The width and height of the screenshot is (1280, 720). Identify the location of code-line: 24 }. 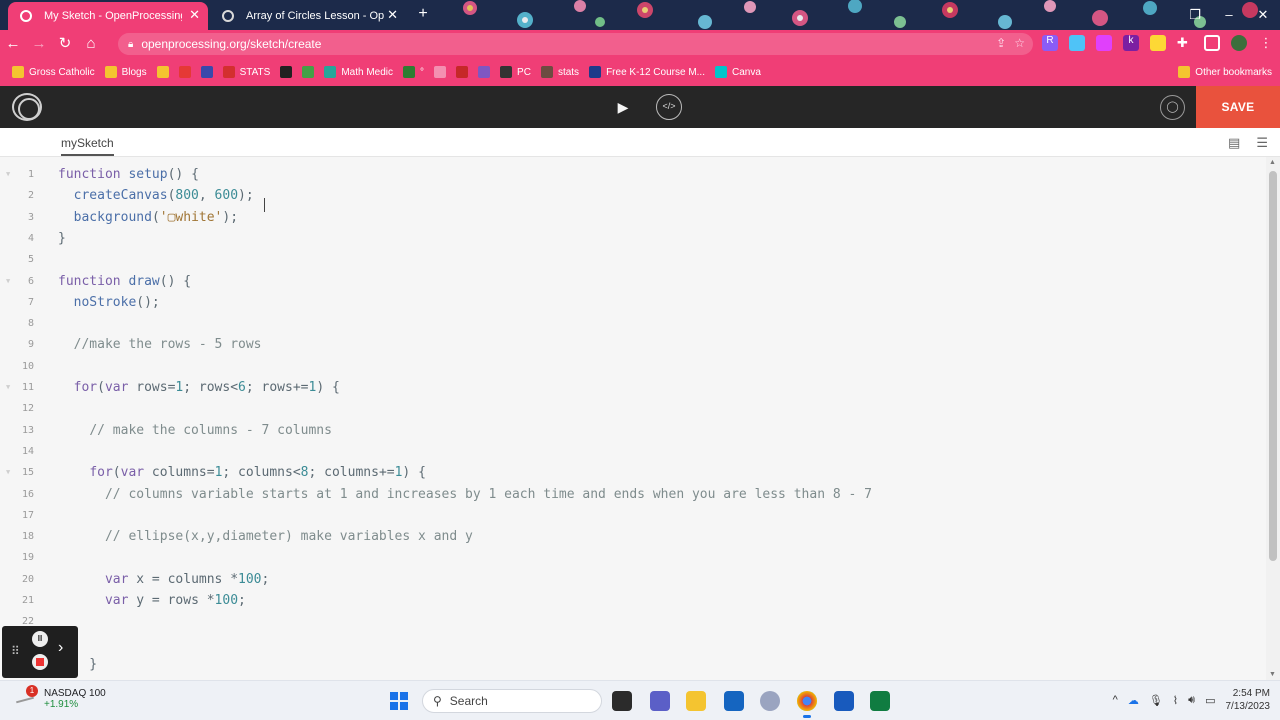
(633, 664).